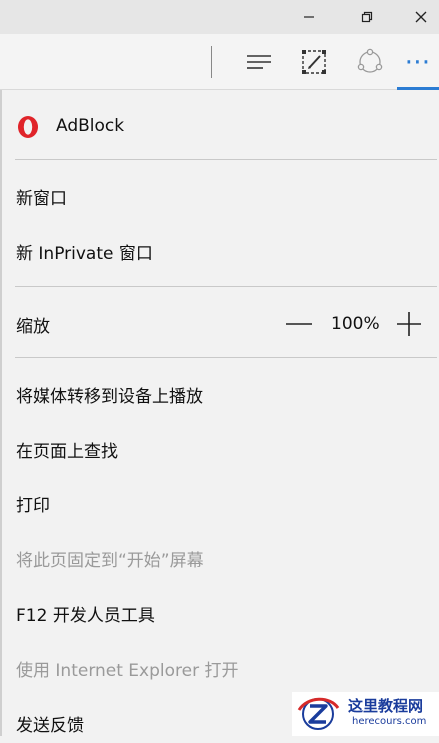 The height and width of the screenshot is (743, 439). I want to click on menu-item-adblock: AdBlock, so click(220, 126).